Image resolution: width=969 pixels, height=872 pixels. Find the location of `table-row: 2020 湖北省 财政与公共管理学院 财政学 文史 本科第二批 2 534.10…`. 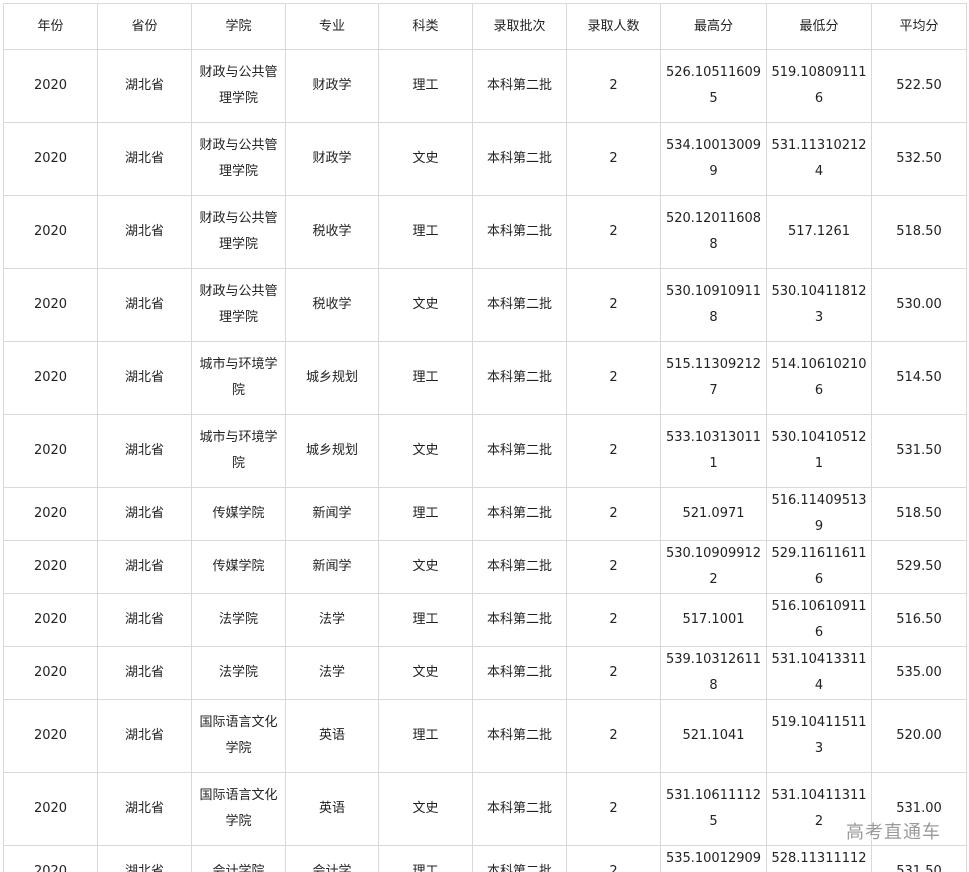

table-row: 2020 湖北省 财政与公共管理学院 财政学 文史 本科第二批 2 534.10… is located at coordinates (485, 159).